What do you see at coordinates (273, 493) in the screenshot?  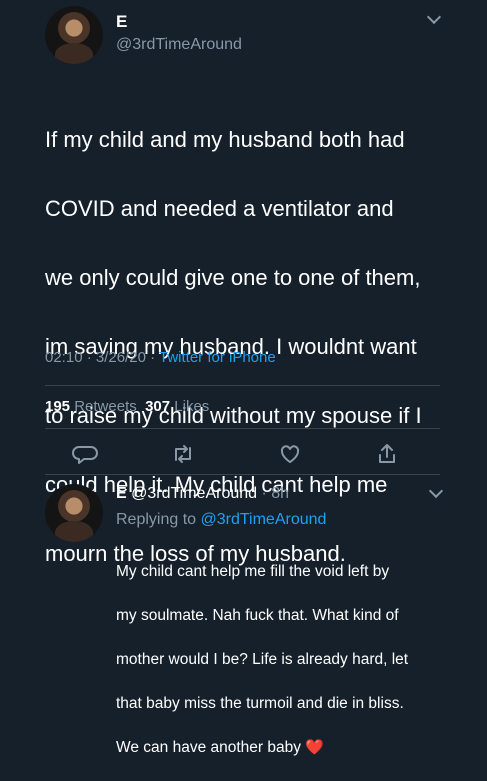 I see `reply-time: · 8h` at bounding box center [273, 493].